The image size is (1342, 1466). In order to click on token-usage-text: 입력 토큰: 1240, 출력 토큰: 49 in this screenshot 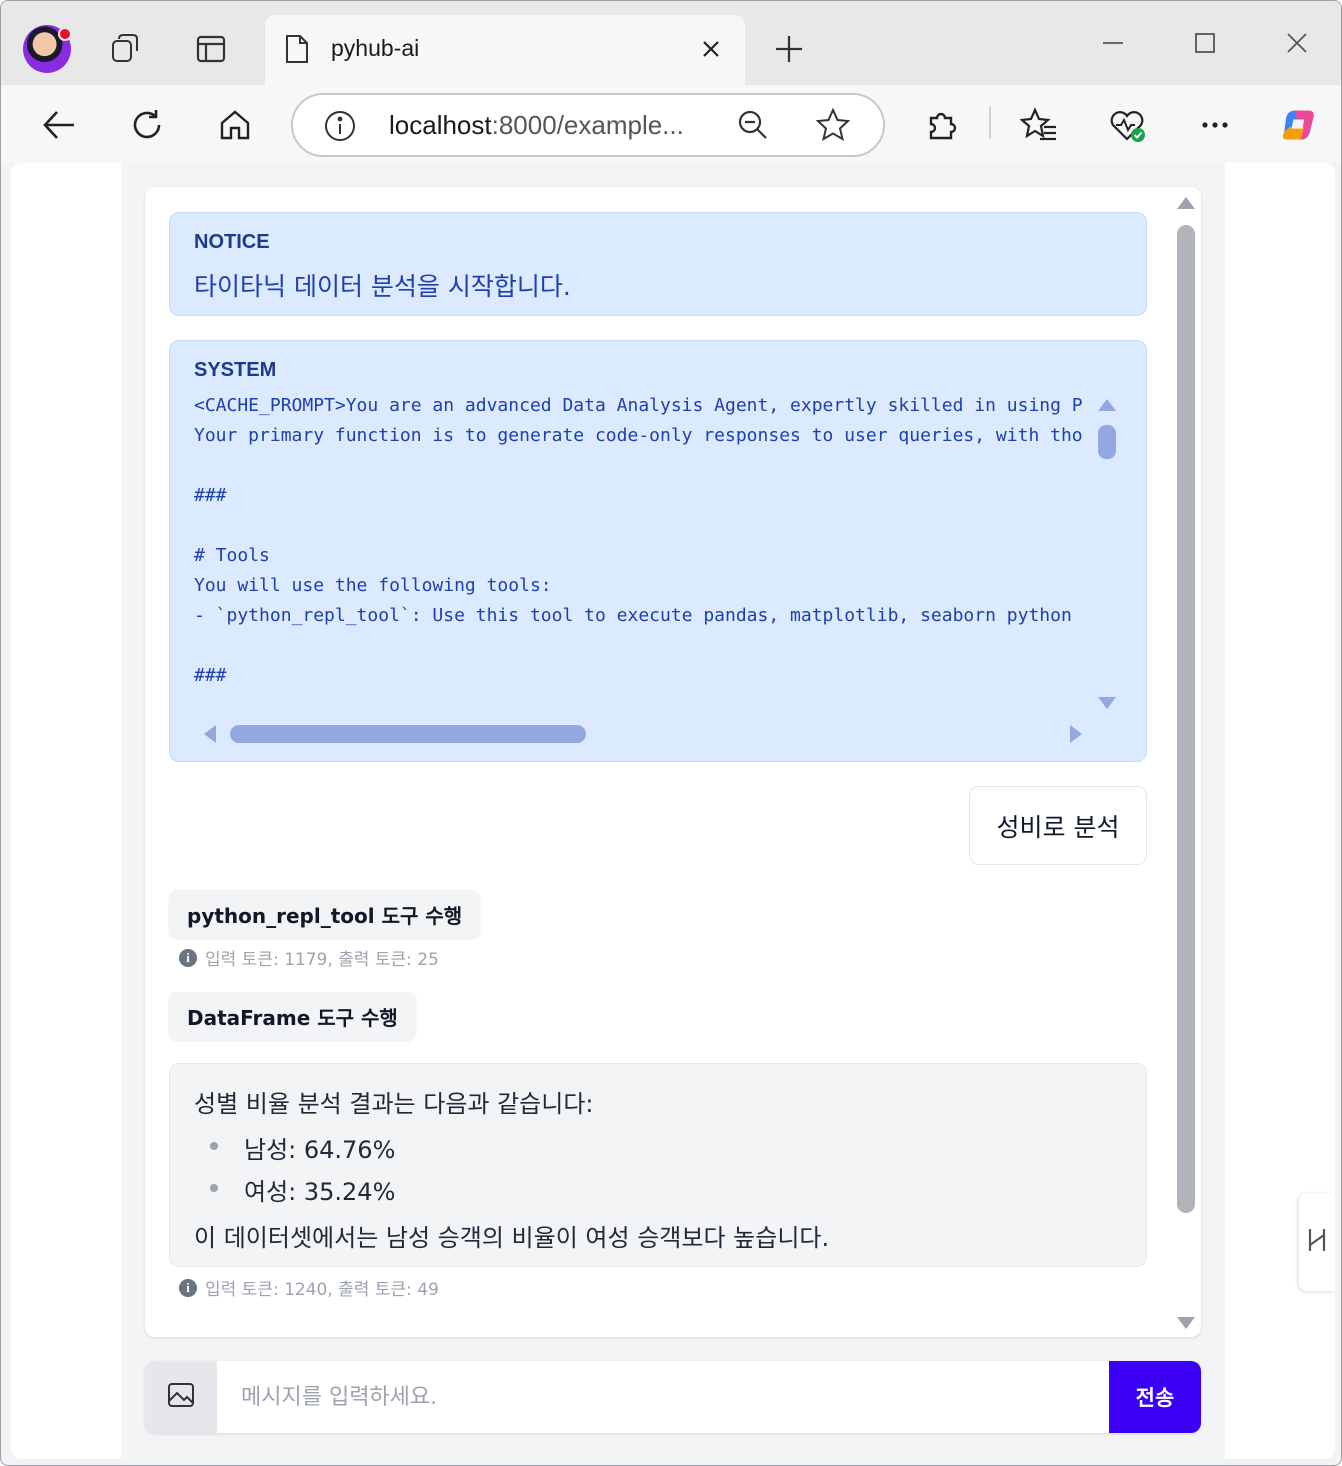, I will do `click(322, 1290)`.